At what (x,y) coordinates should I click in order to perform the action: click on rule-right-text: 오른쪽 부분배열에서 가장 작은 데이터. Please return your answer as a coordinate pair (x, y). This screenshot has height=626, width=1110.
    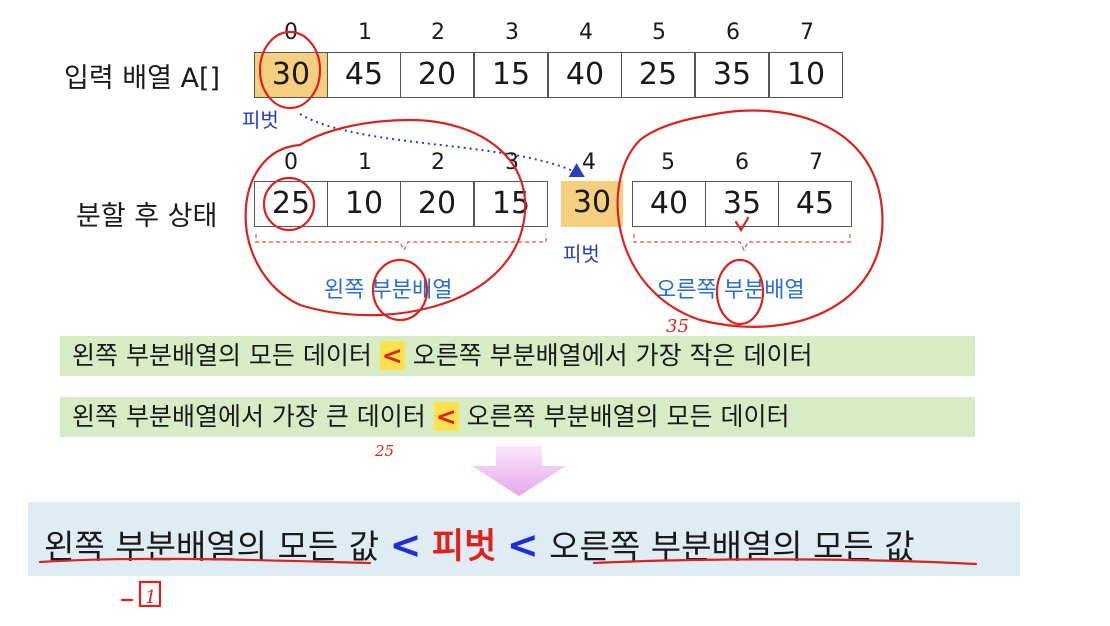
    Looking at the image, I should click on (612, 355).